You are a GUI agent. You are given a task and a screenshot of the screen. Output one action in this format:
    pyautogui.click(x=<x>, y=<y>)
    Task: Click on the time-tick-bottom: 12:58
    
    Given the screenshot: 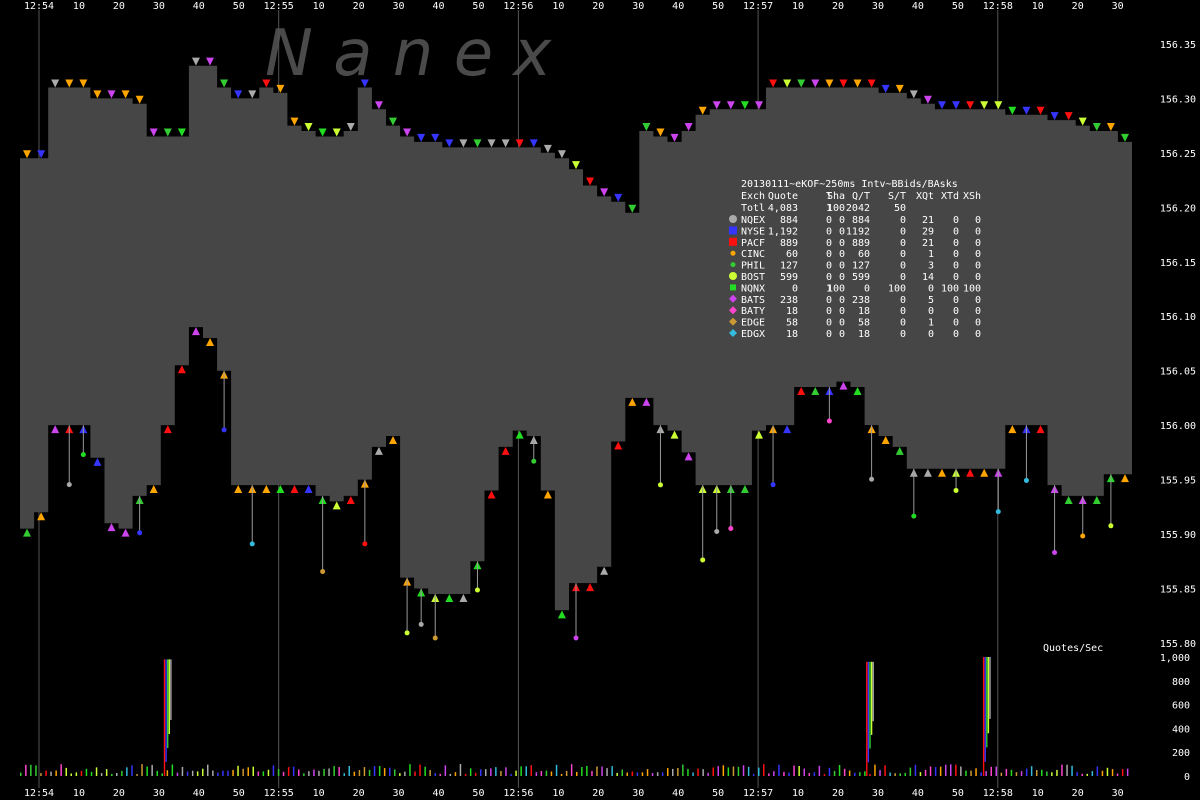 What is the action you would take?
    pyautogui.click(x=998, y=793)
    